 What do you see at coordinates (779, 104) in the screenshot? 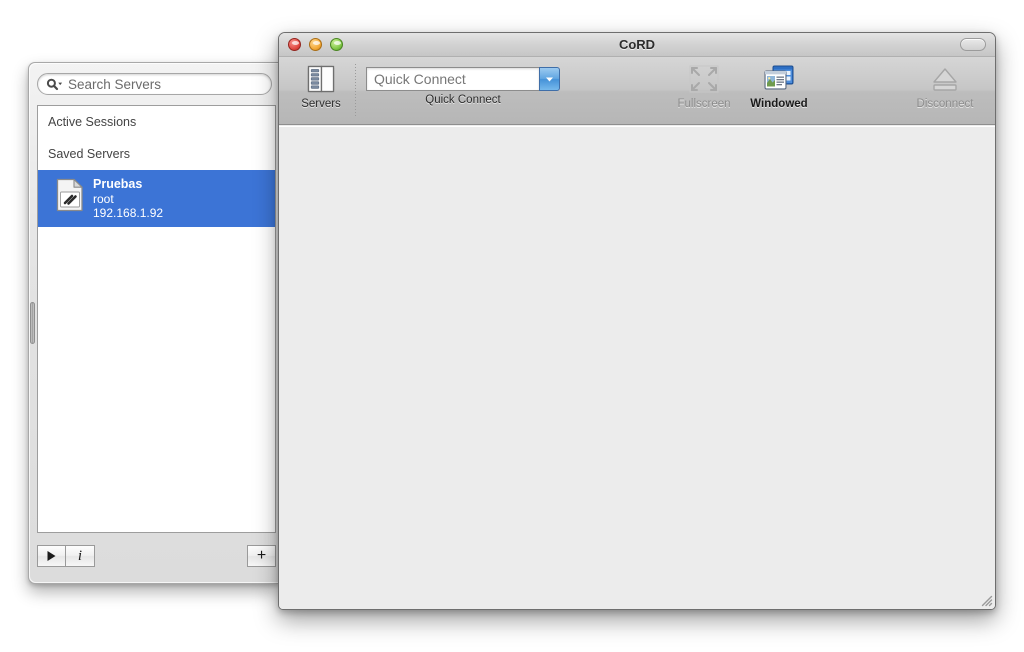
I see `toolbar-label-windowed: Windowed` at bounding box center [779, 104].